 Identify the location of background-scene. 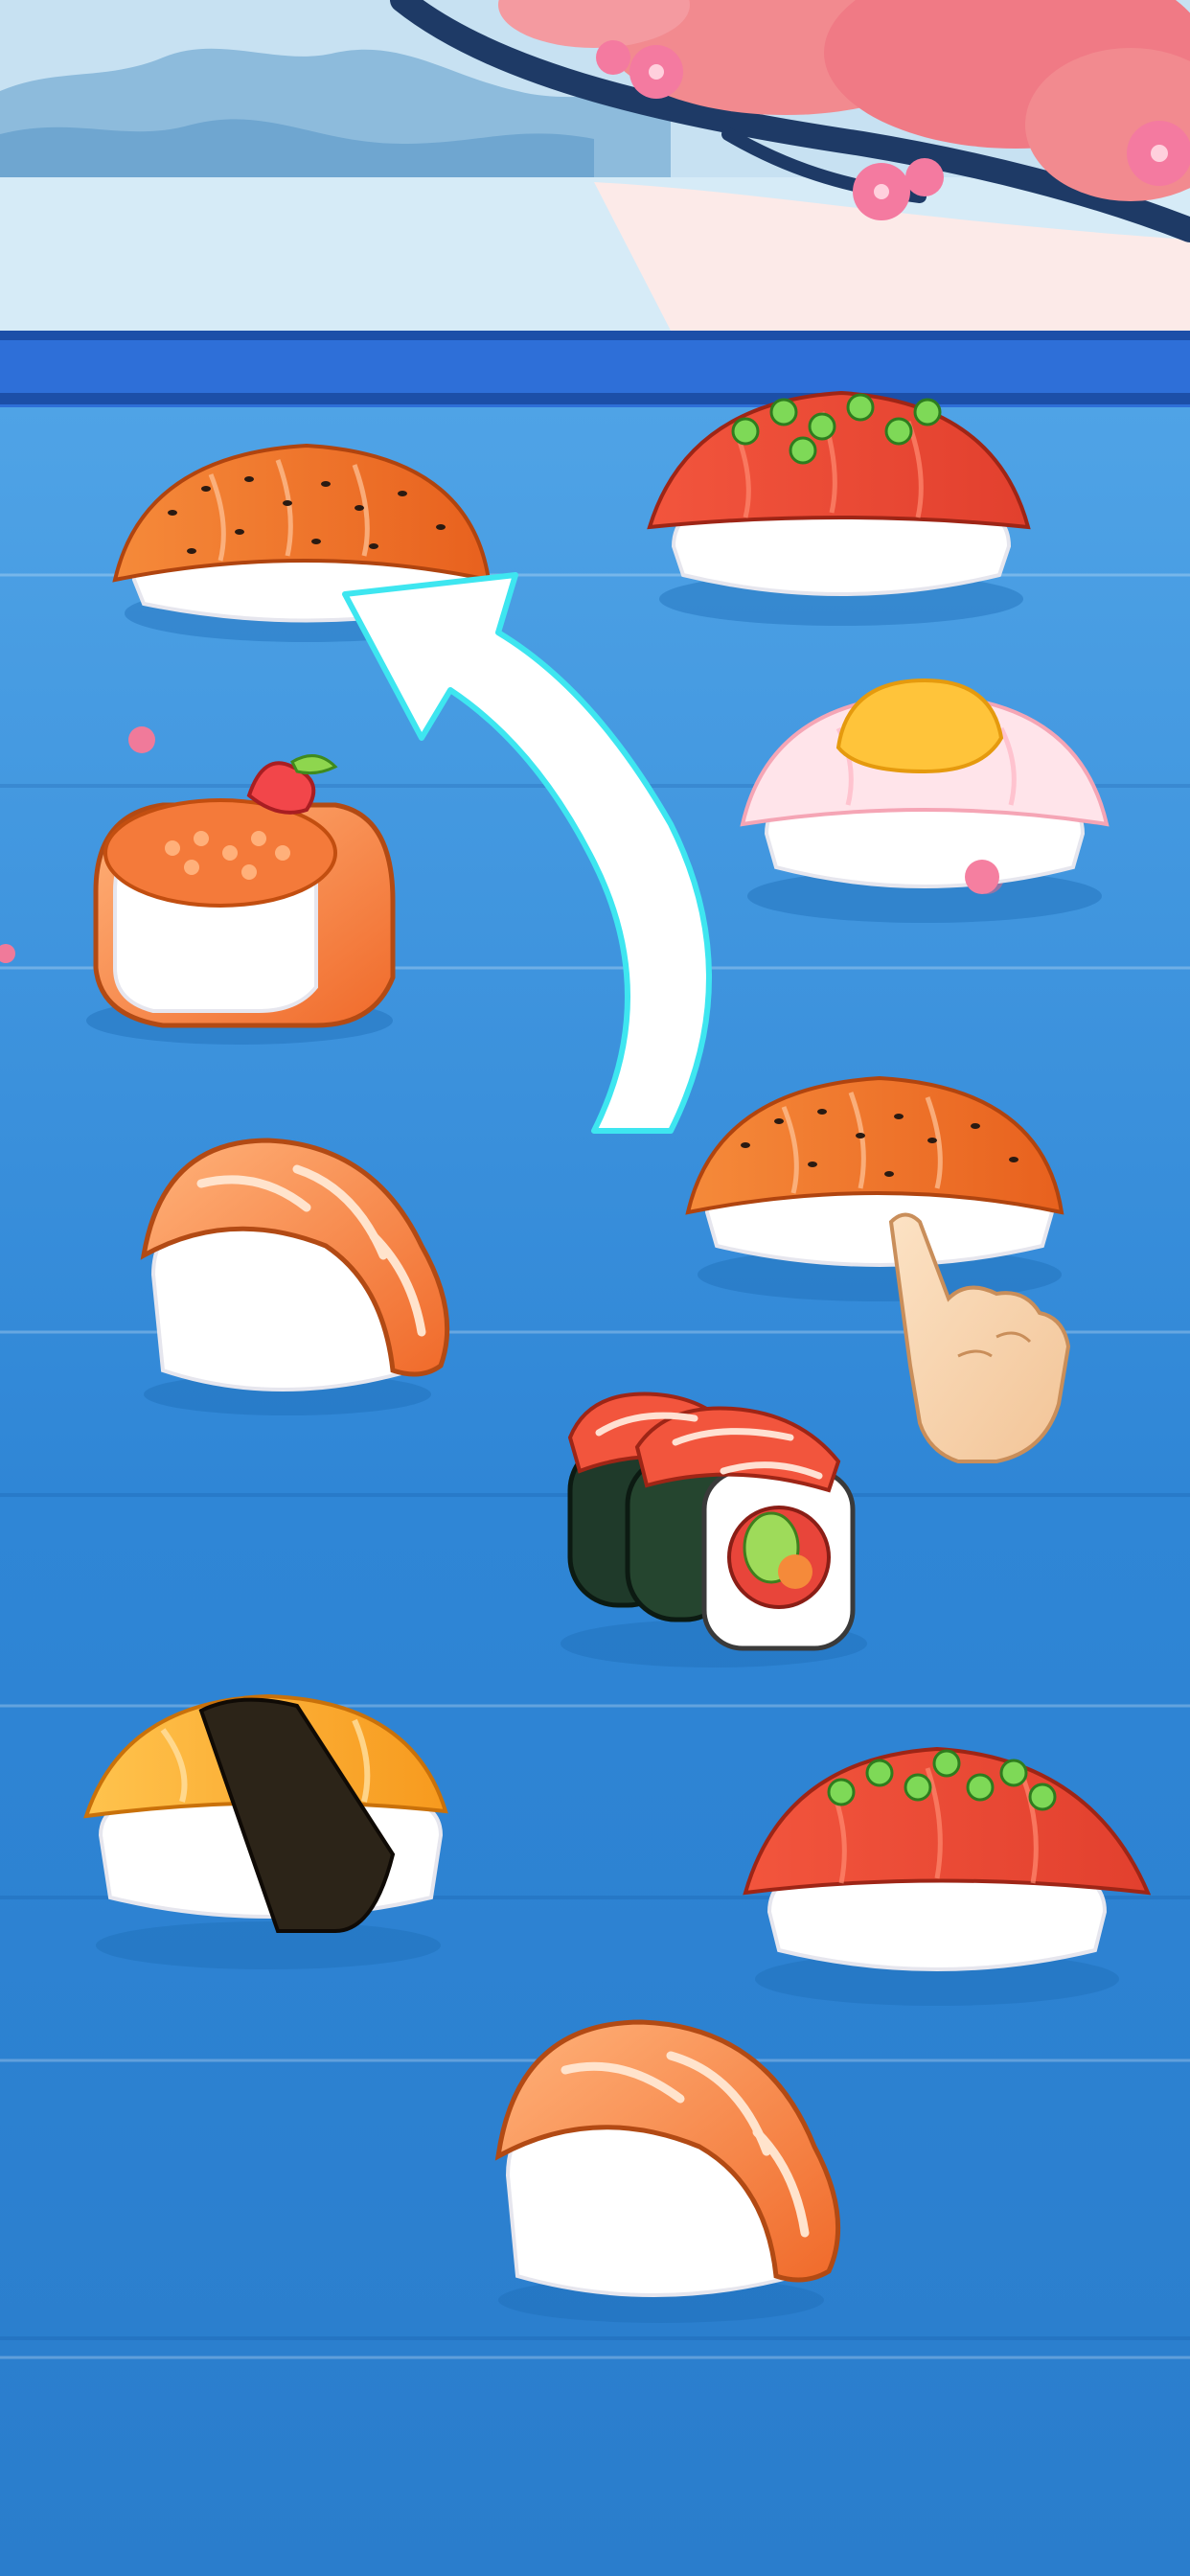
(595, 165).